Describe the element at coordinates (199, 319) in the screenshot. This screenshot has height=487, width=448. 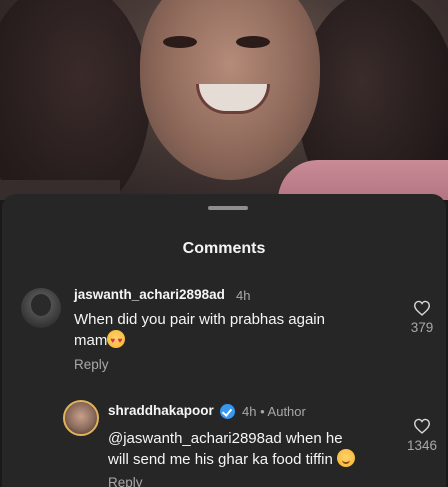
I see `comment-text-line1: When did you pair with prabhas again` at that location.